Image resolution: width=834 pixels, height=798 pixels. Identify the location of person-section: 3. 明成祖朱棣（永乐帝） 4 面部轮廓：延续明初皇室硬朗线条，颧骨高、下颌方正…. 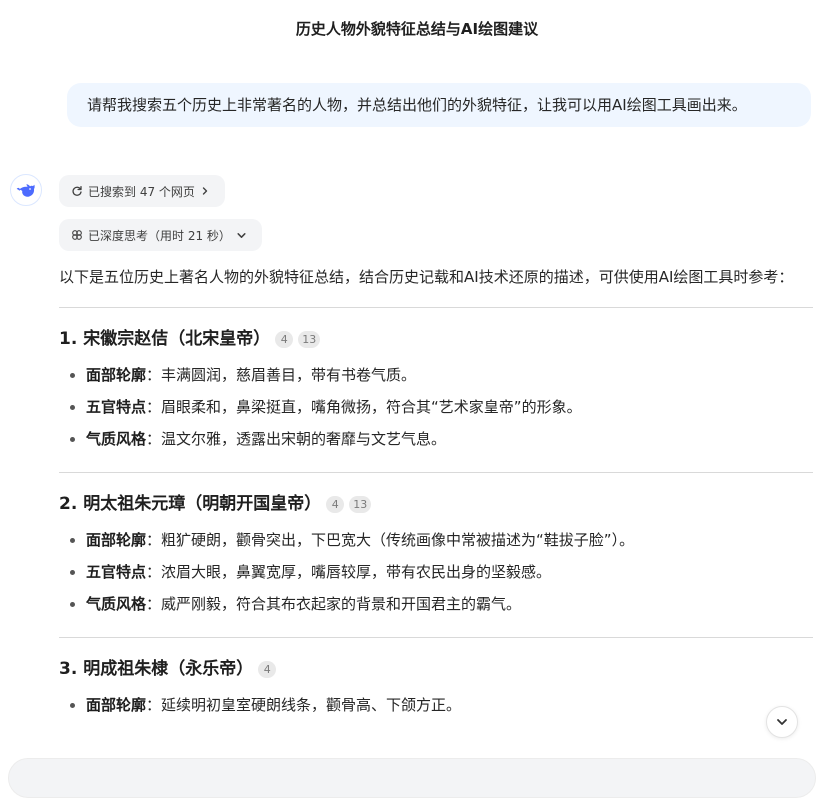
(436, 679).